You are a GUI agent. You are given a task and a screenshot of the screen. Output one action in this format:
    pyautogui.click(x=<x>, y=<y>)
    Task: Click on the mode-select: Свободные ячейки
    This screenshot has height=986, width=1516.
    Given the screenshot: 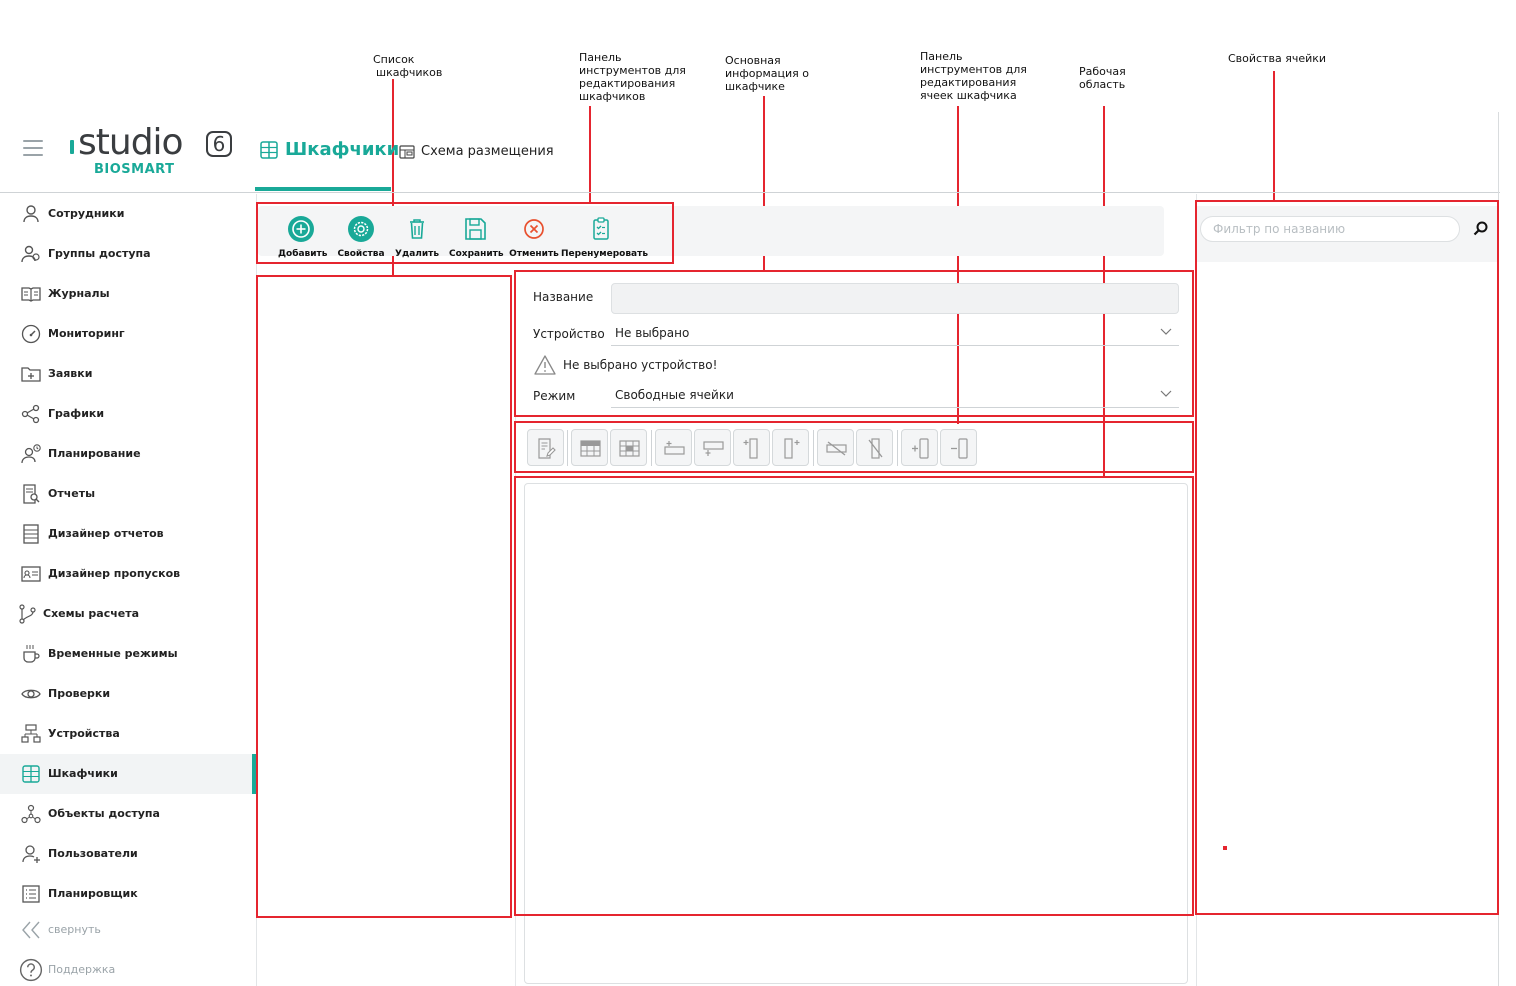 What is the action you would take?
    pyautogui.click(x=895, y=396)
    